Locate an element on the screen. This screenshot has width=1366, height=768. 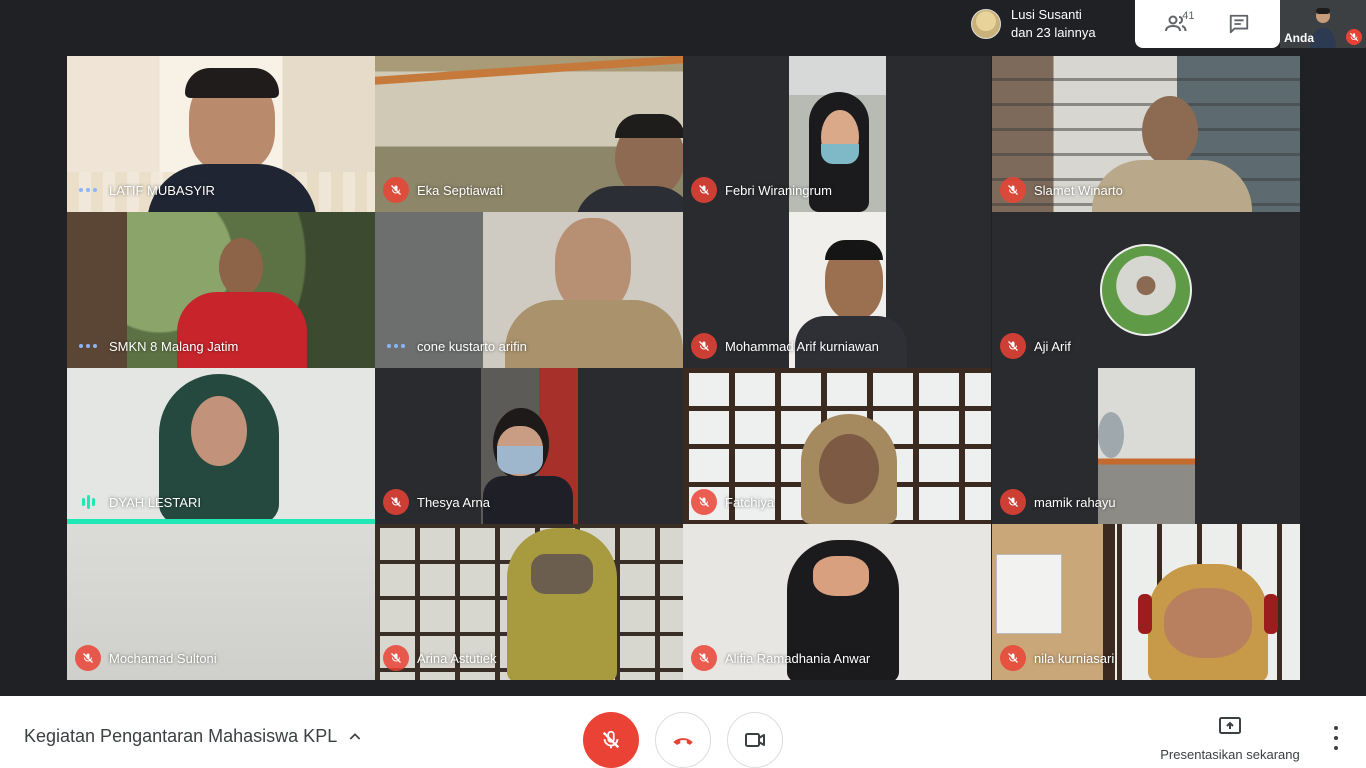
participant-tile: LATIF MUBASYIR is located at coordinates (221, 134).